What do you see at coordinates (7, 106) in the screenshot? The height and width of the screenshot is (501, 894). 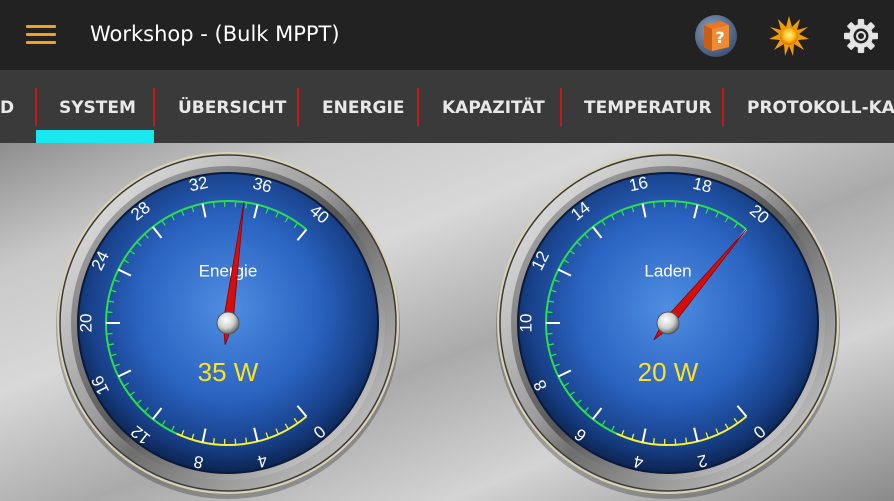 I see `tab-d: D` at bounding box center [7, 106].